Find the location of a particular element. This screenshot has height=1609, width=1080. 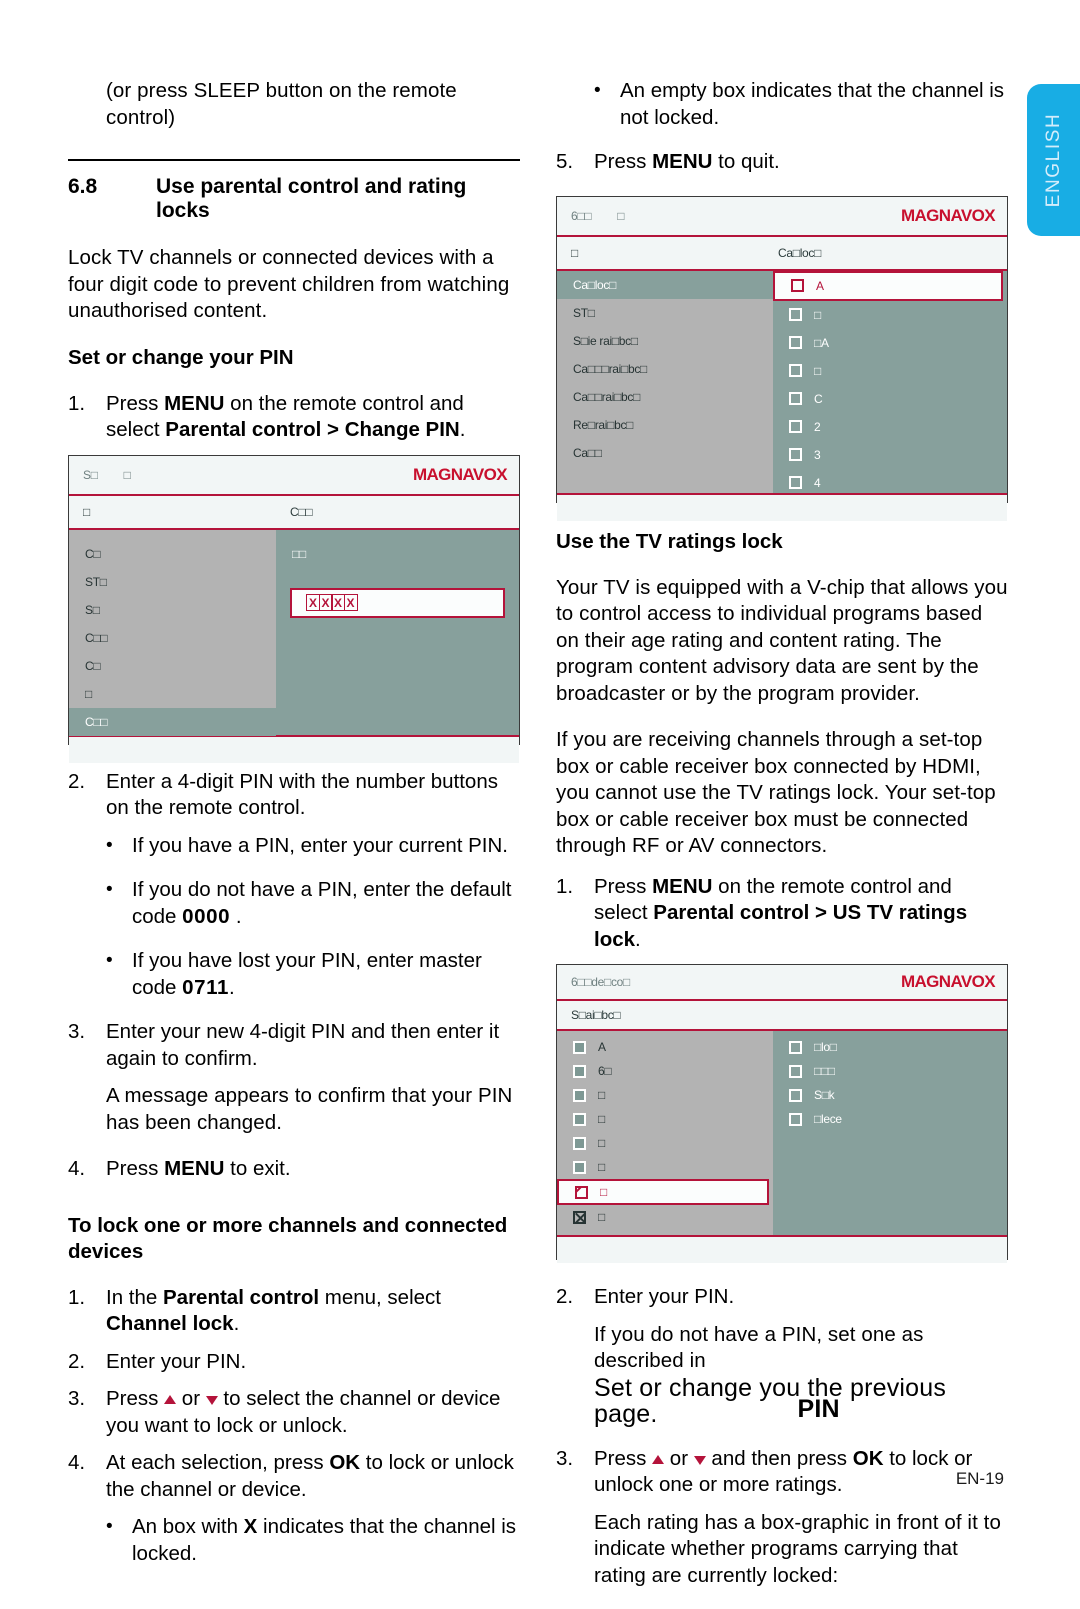

tv-menu-item-label: C□□ is located at coordinates (96, 637).